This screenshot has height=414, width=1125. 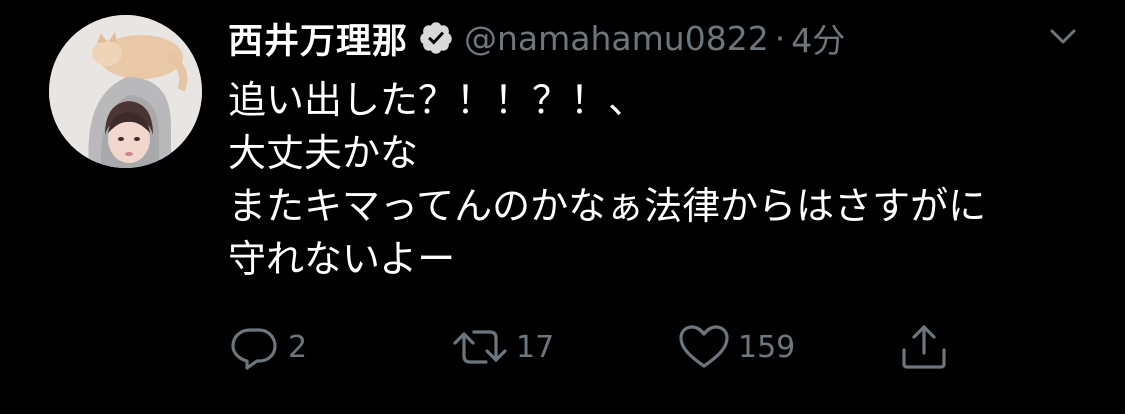 I want to click on retweet-button: 17, so click(x=502, y=347).